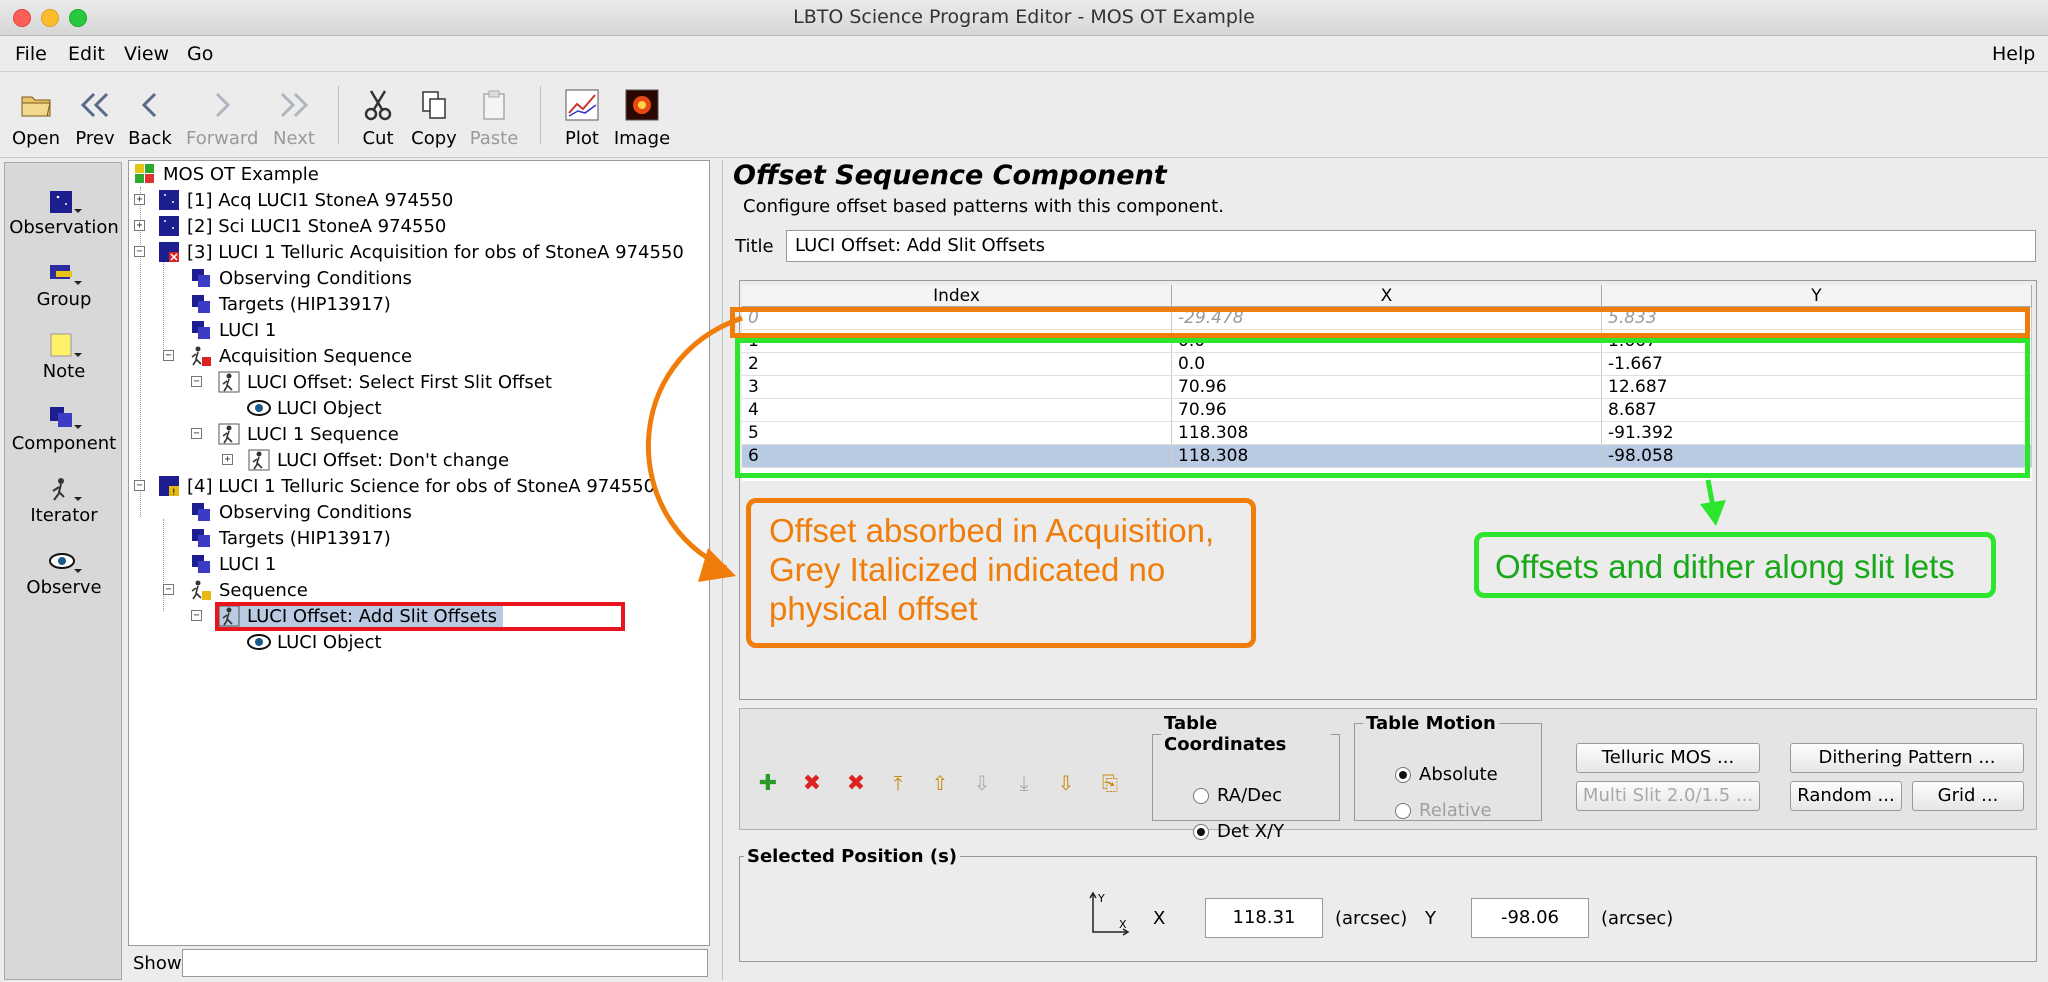 The image size is (2048, 982). What do you see at coordinates (1185, 448) in the screenshot?
I see `annotation-arrows` at bounding box center [1185, 448].